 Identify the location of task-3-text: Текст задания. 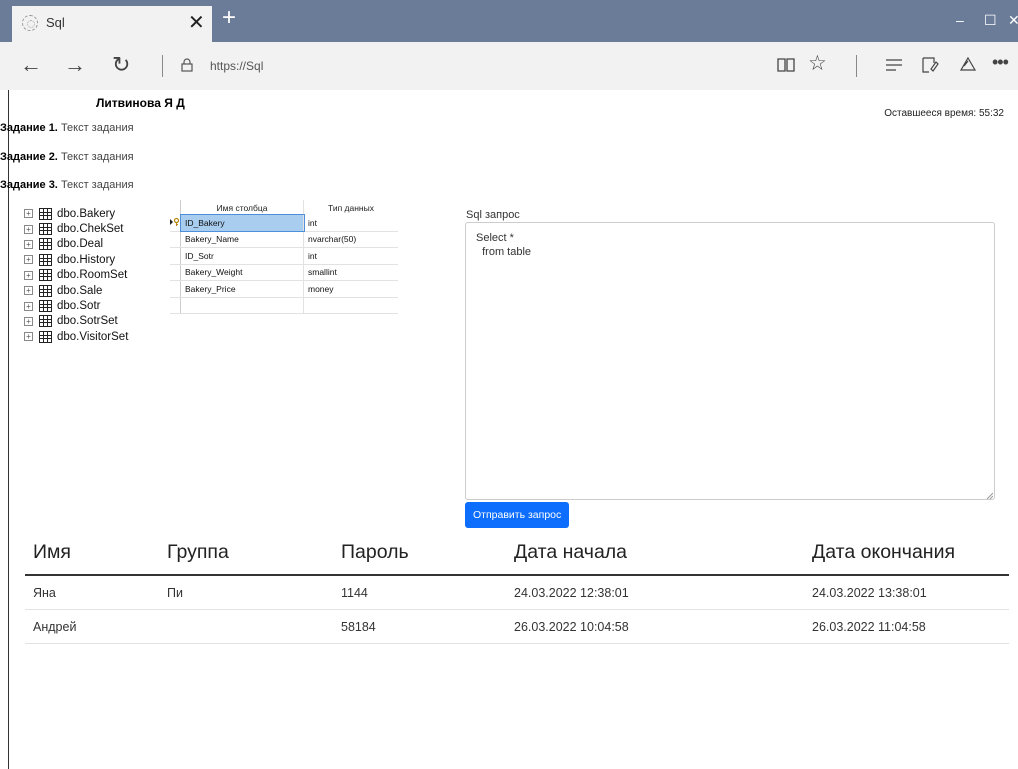
(97, 185).